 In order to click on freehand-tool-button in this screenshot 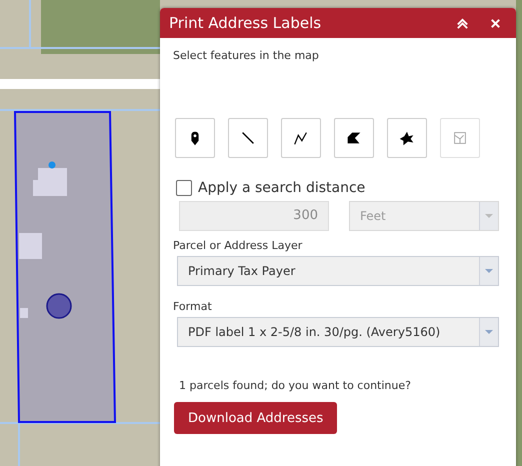, I will do `click(407, 138)`.